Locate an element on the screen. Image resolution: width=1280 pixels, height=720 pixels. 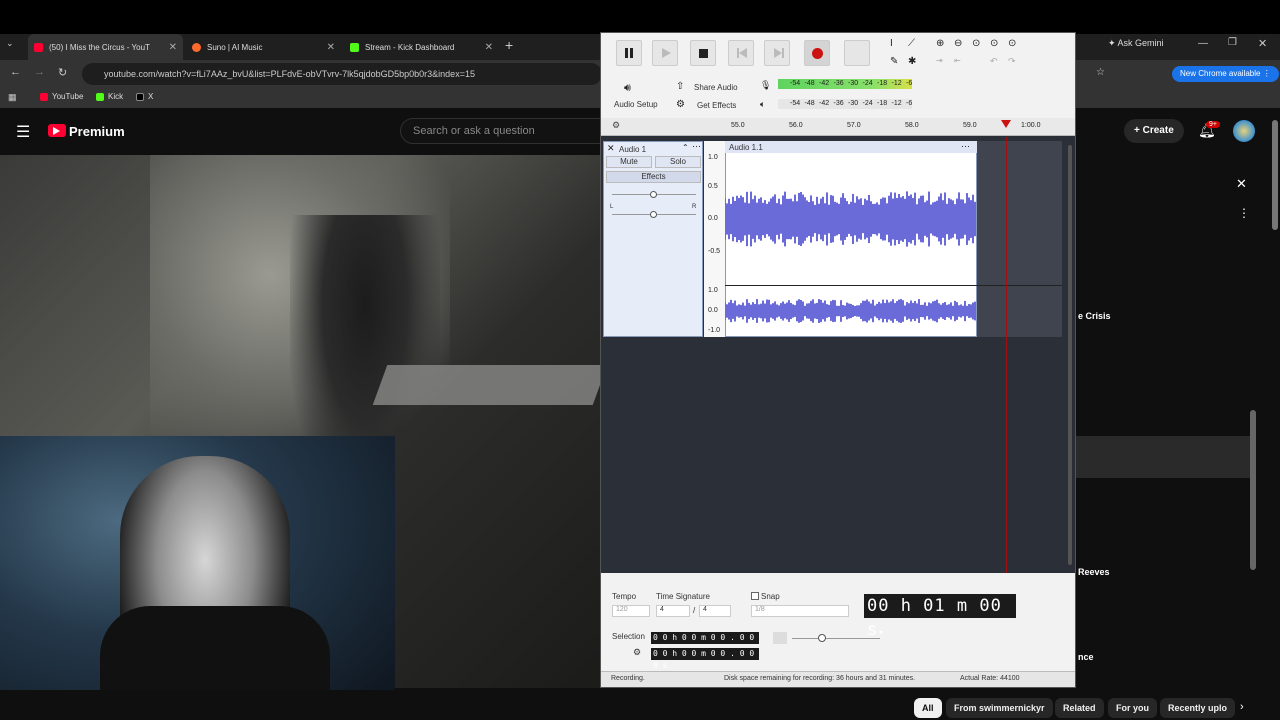
selection-end-field: 0 0 h 0 0 m 0 0 . 0 0 0 s is located at coordinates (705, 659).